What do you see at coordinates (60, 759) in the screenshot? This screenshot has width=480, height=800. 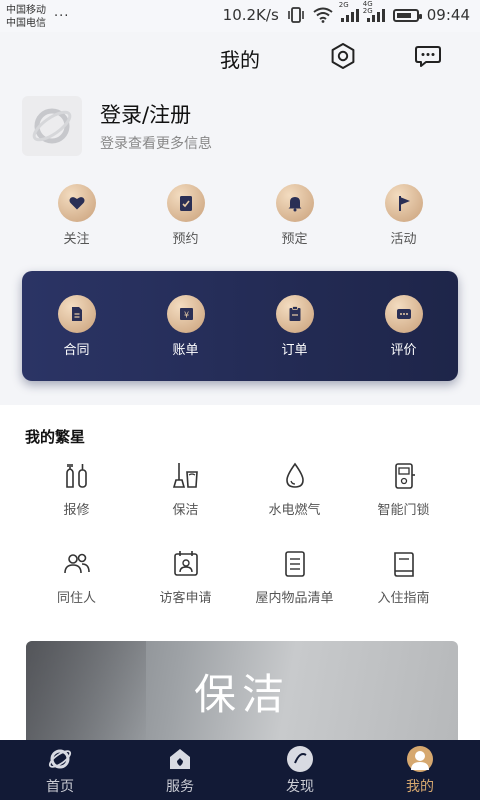 I see `home-planet-icon` at bounding box center [60, 759].